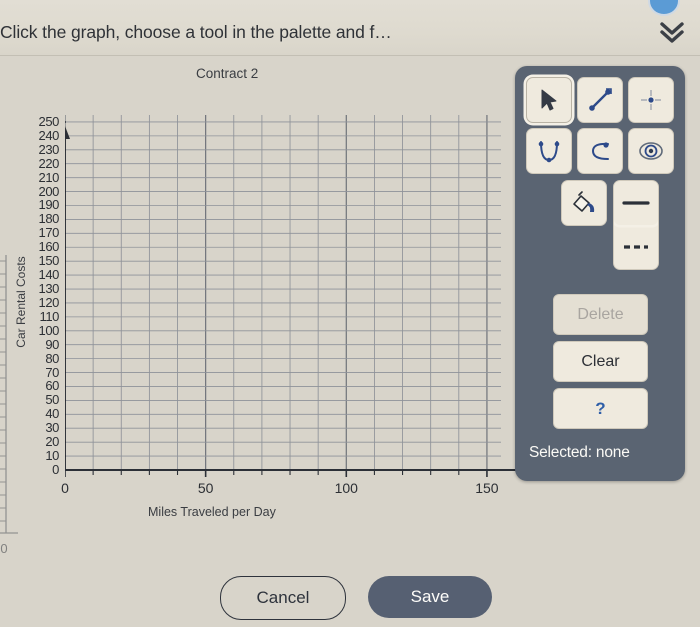 This screenshot has width=700, height=627. Describe the element at coordinates (651, 151) in the screenshot. I see `circle-tool` at that location.